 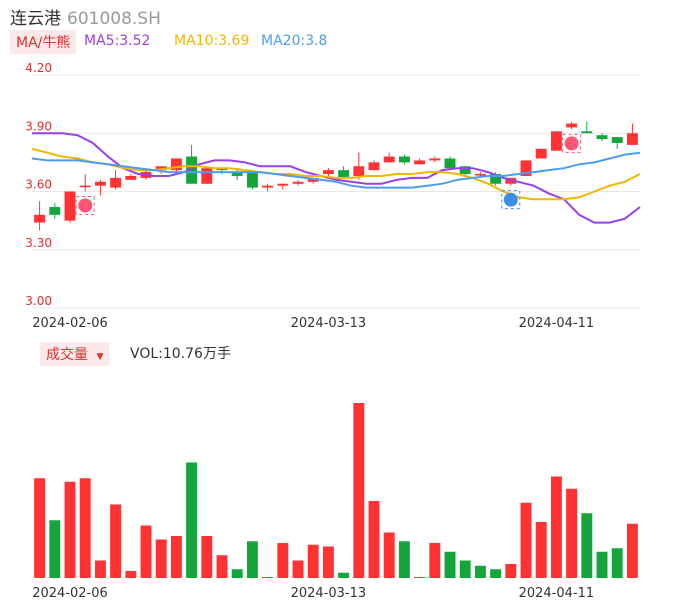 I want to click on y-tick-label: 3.60, so click(x=38, y=185).